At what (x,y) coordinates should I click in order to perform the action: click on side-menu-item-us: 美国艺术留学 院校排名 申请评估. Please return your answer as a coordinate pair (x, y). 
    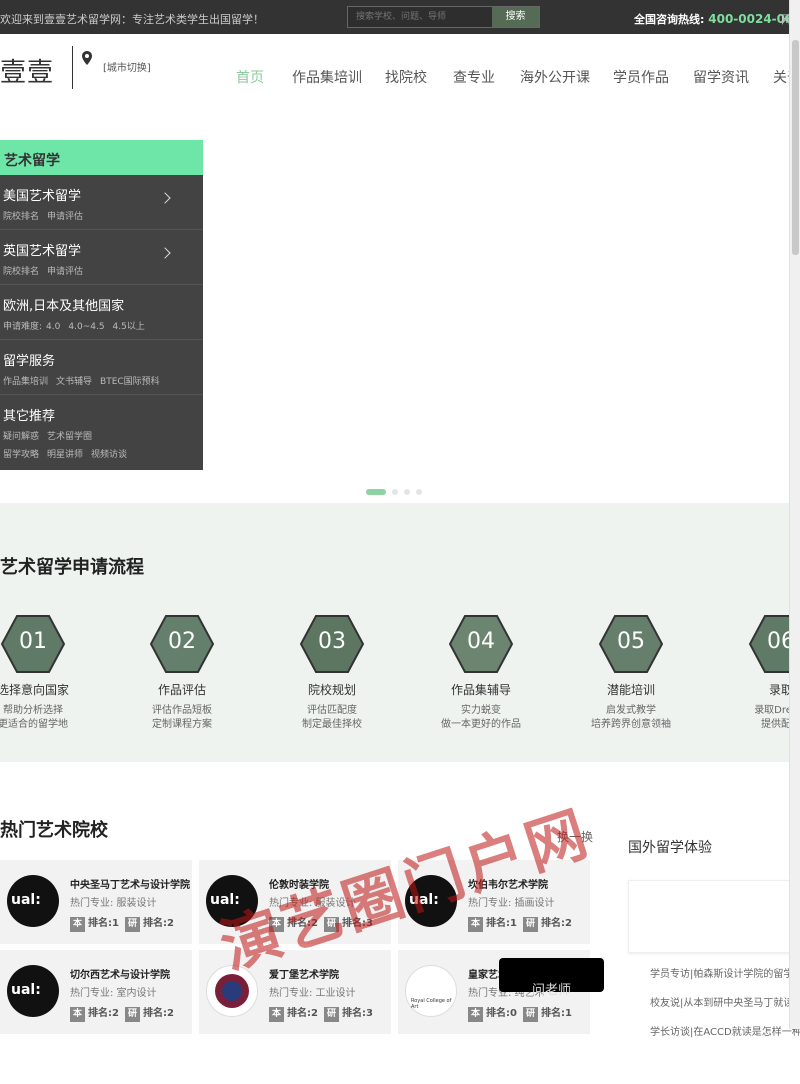
    Looking at the image, I should click on (101, 202).